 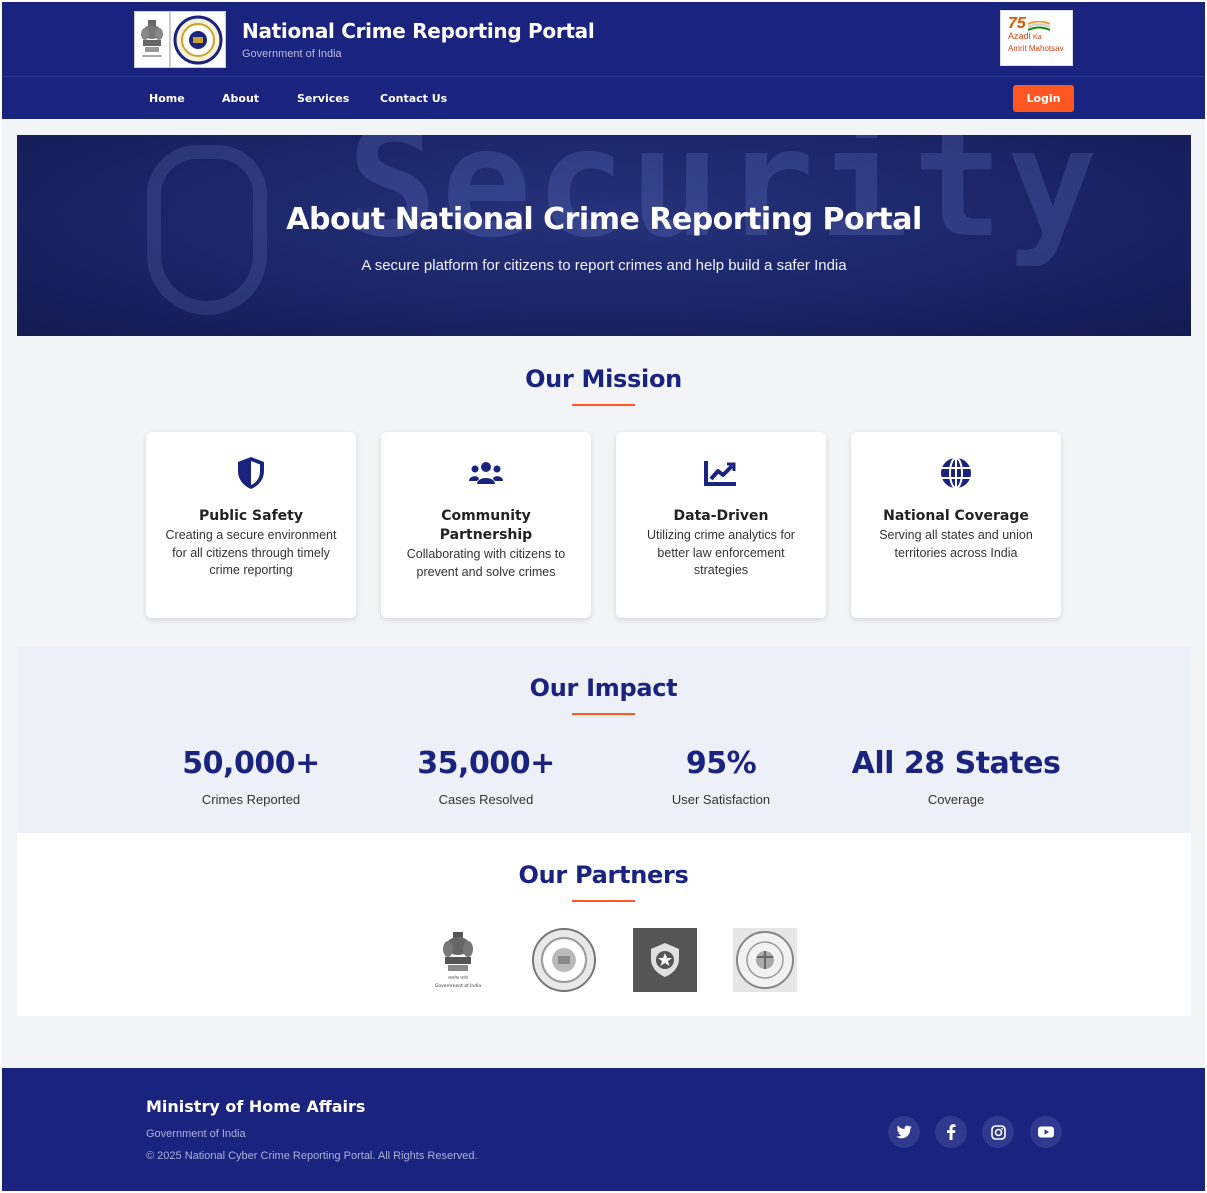 What do you see at coordinates (198, 39) in the screenshot?
I see `nia-logo` at bounding box center [198, 39].